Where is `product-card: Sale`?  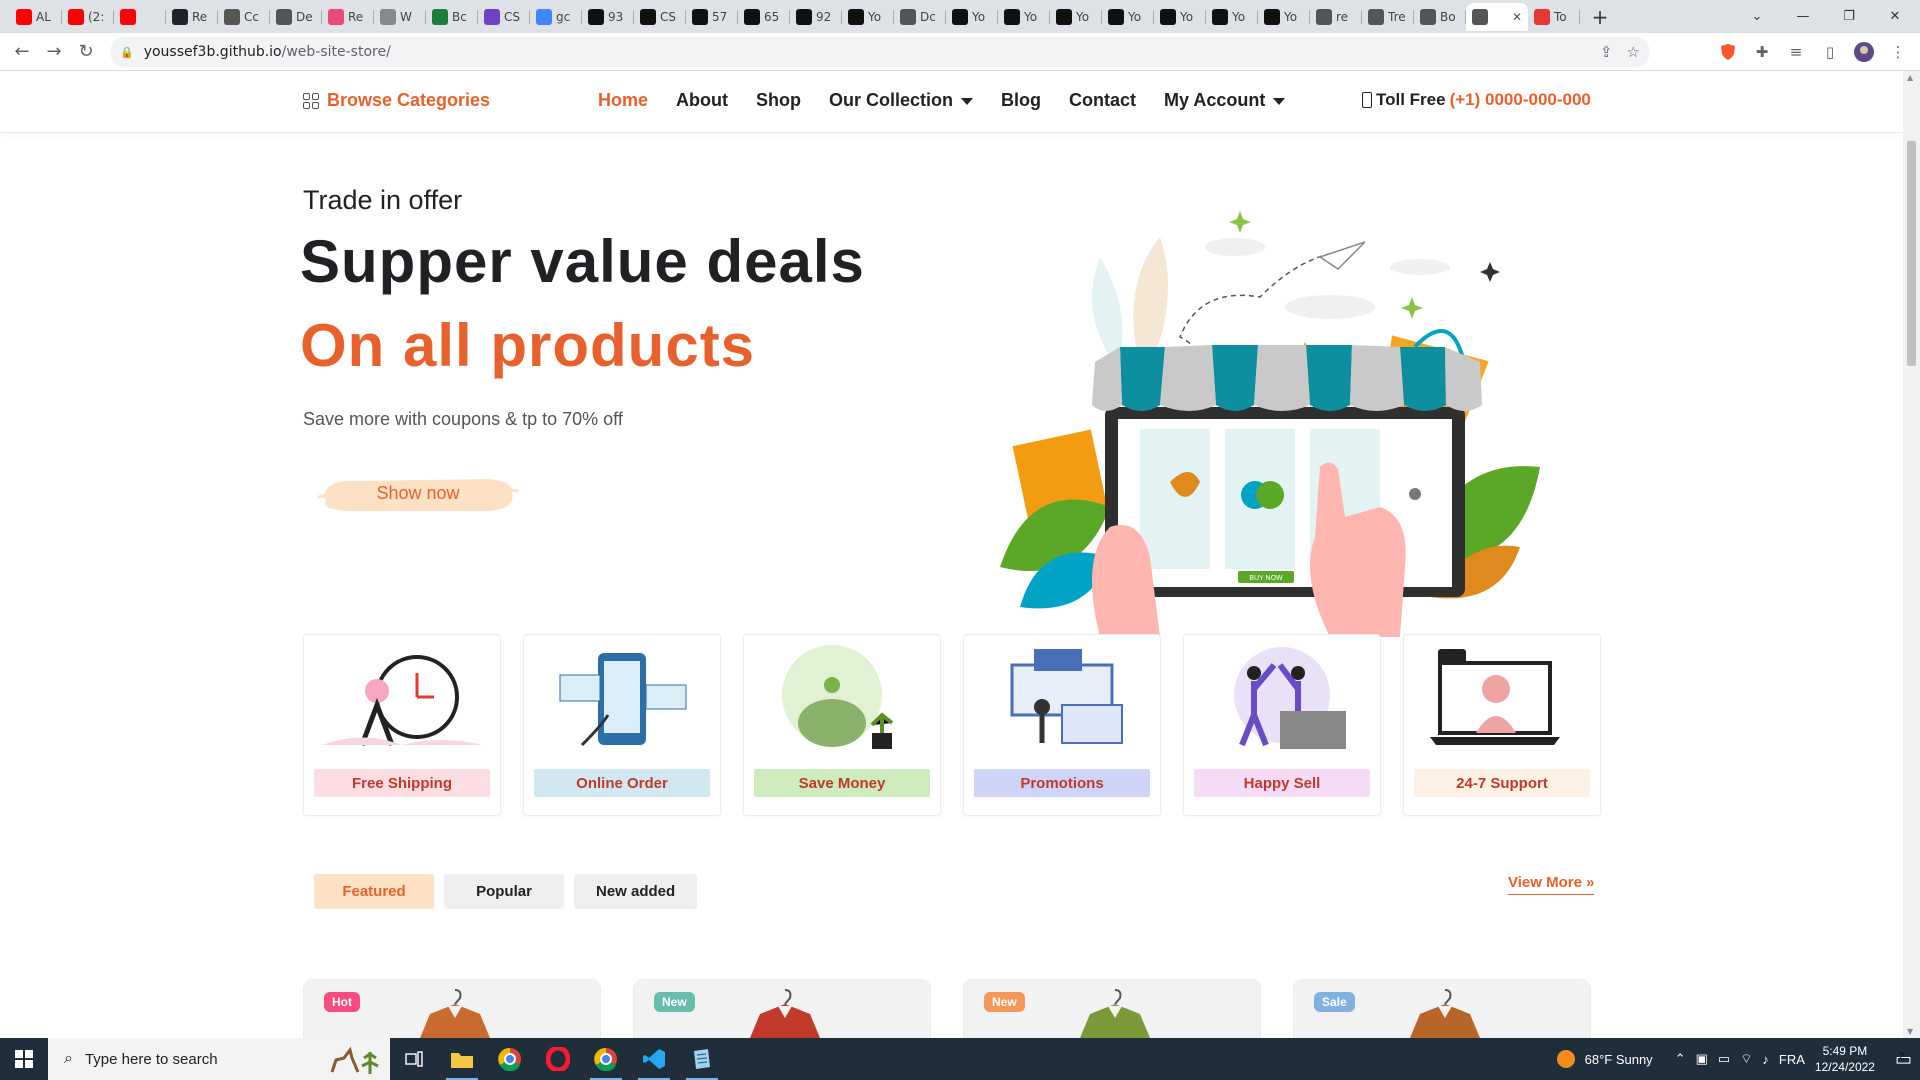 product-card: Sale is located at coordinates (1442, 1008).